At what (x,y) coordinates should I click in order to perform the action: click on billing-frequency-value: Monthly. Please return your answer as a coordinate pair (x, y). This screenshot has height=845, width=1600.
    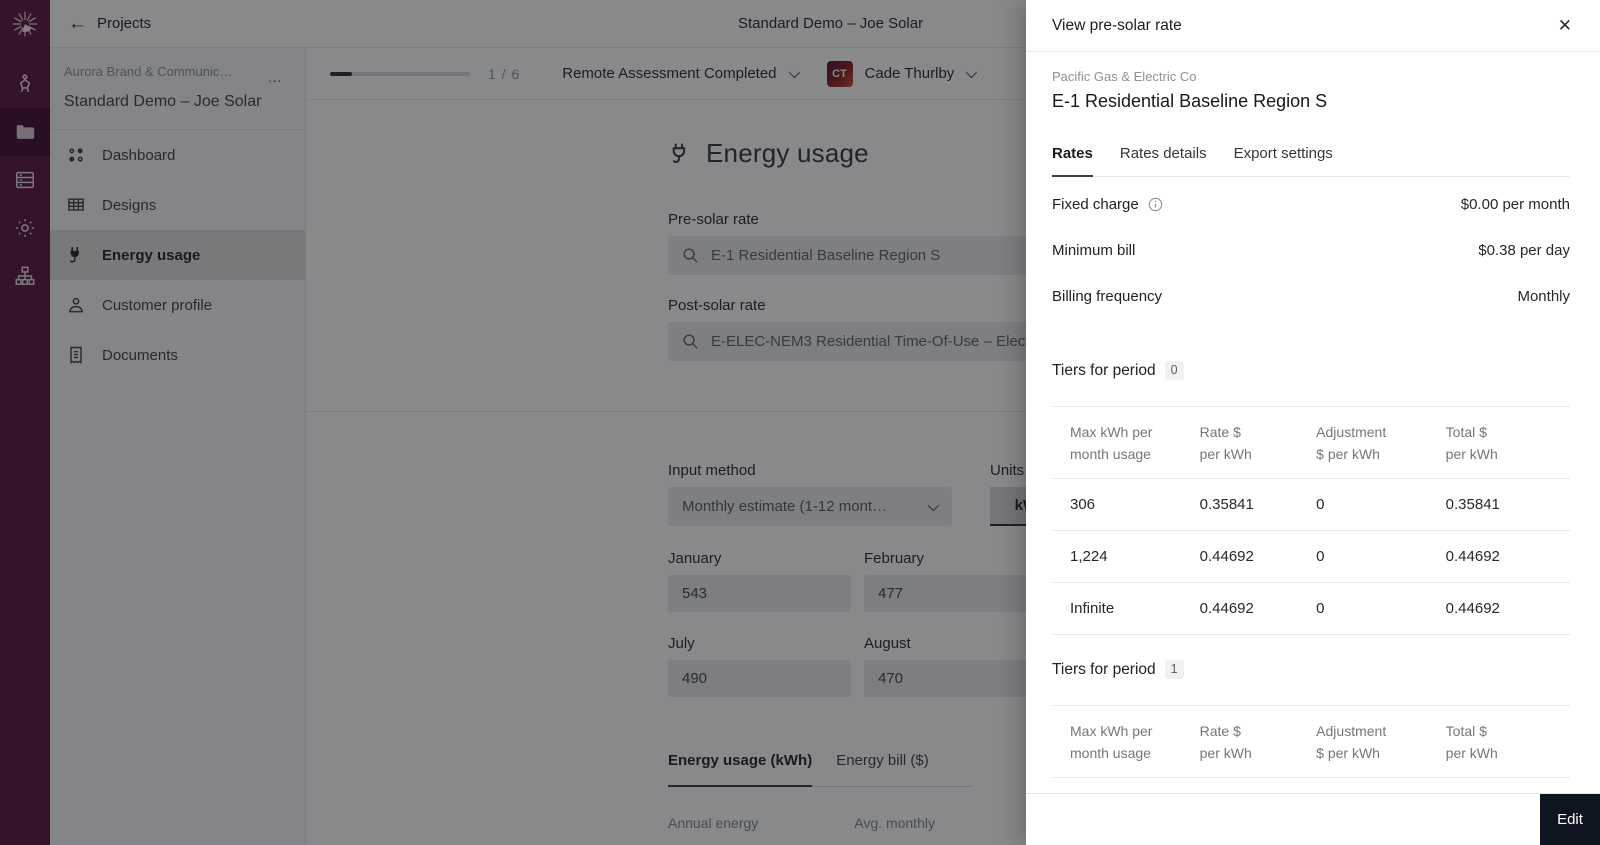
    Looking at the image, I should click on (1543, 296).